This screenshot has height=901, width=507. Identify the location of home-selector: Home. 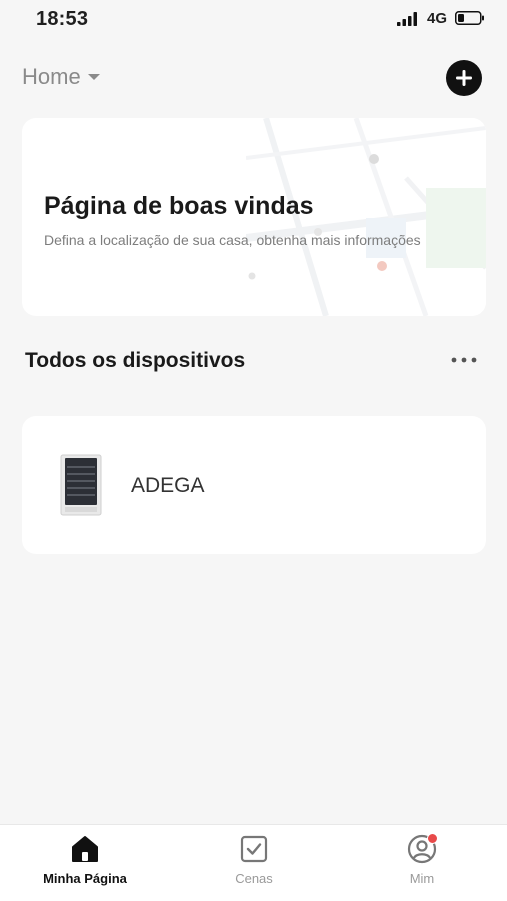
(61, 77).